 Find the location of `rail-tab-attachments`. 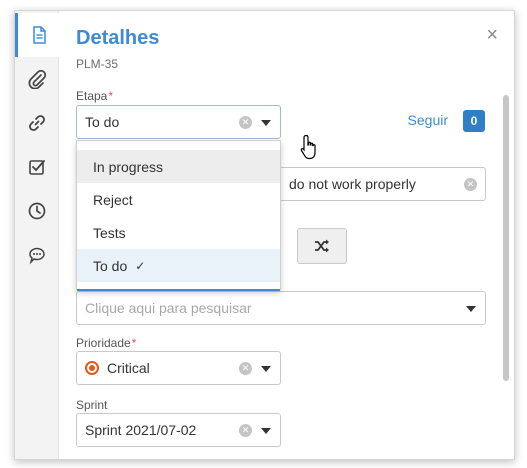

rail-tab-attachments is located at coordinates (37, 79).